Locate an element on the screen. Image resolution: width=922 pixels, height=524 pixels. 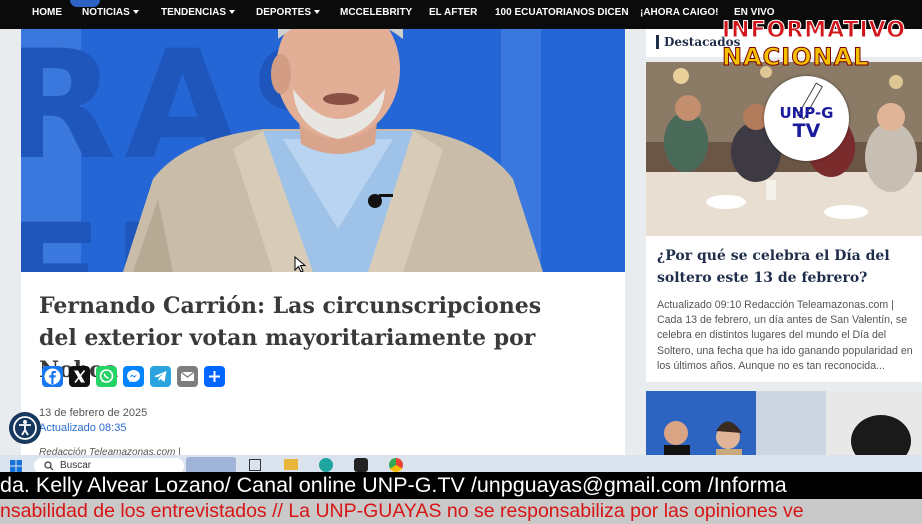
nav-label: 100 ECUATORIANOS DICEN is located at coordinates (562, 12).